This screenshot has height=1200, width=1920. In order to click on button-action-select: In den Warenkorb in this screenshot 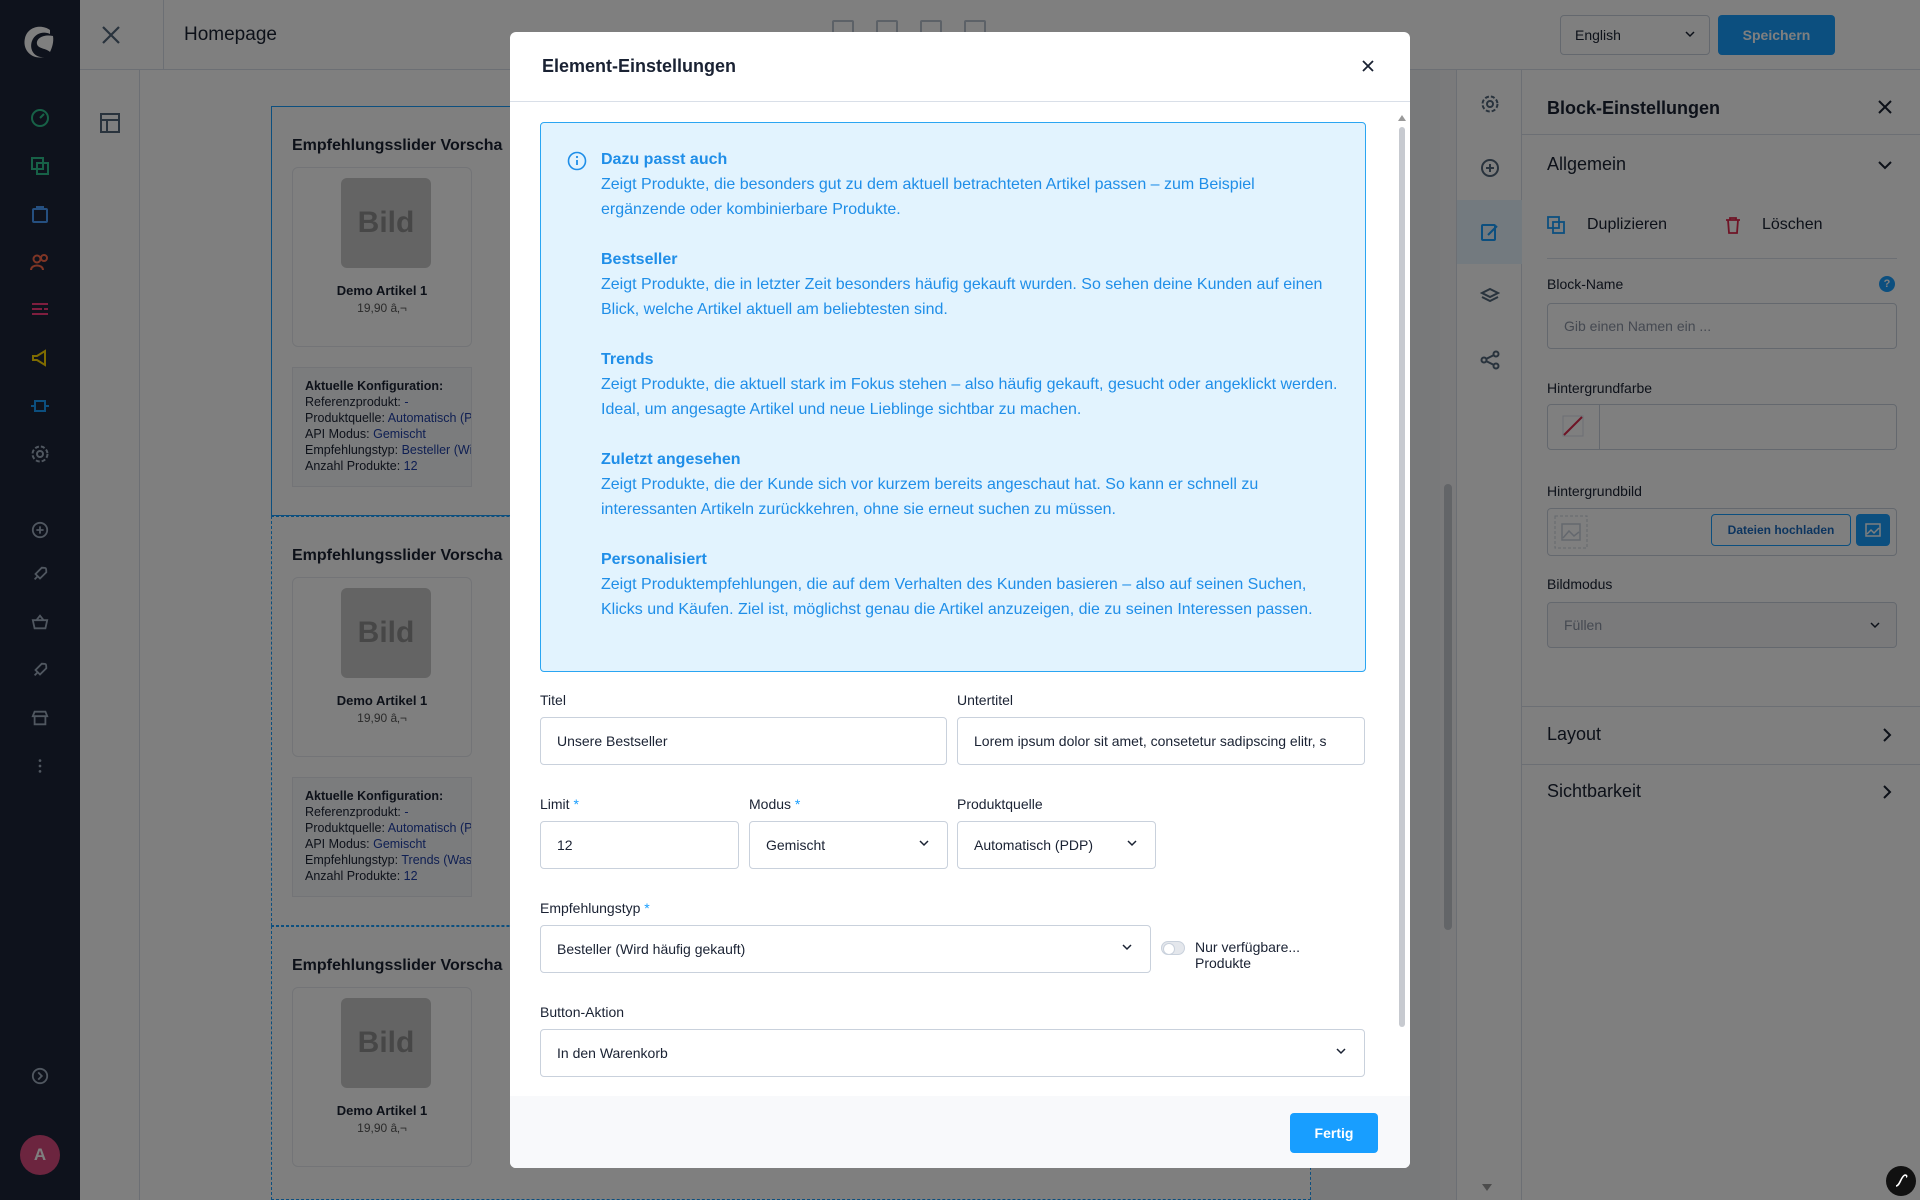, I will do `click(952, 1053)`.